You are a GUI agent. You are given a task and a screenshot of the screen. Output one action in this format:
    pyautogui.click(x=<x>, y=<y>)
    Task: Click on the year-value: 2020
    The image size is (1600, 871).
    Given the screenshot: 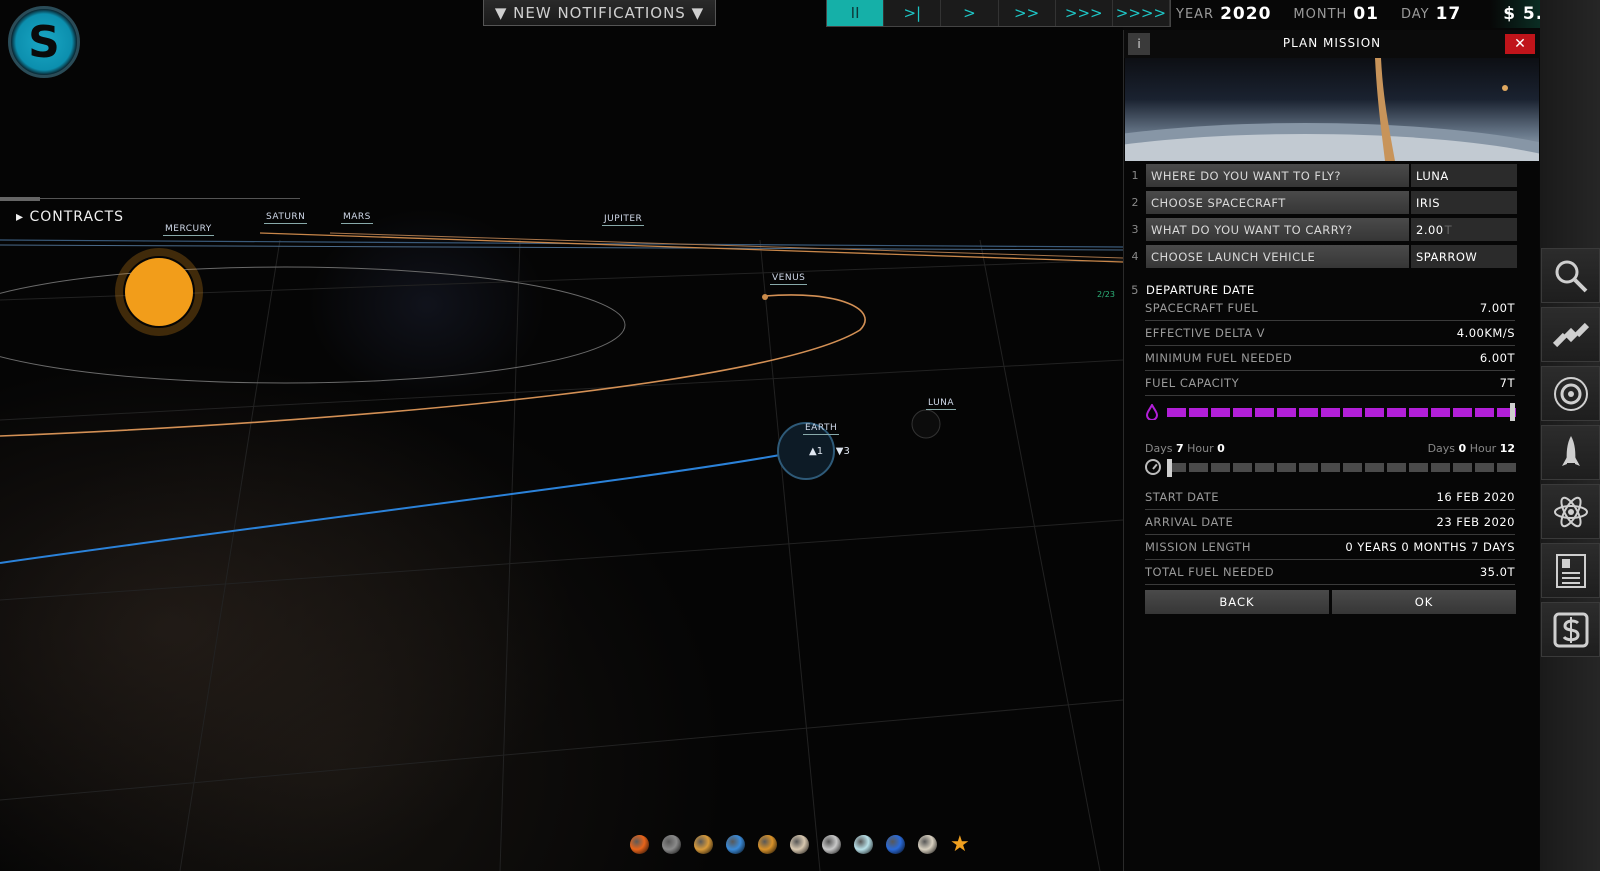 What is the action you would take?
    pyautogui.click(x=1246, y=14)
    